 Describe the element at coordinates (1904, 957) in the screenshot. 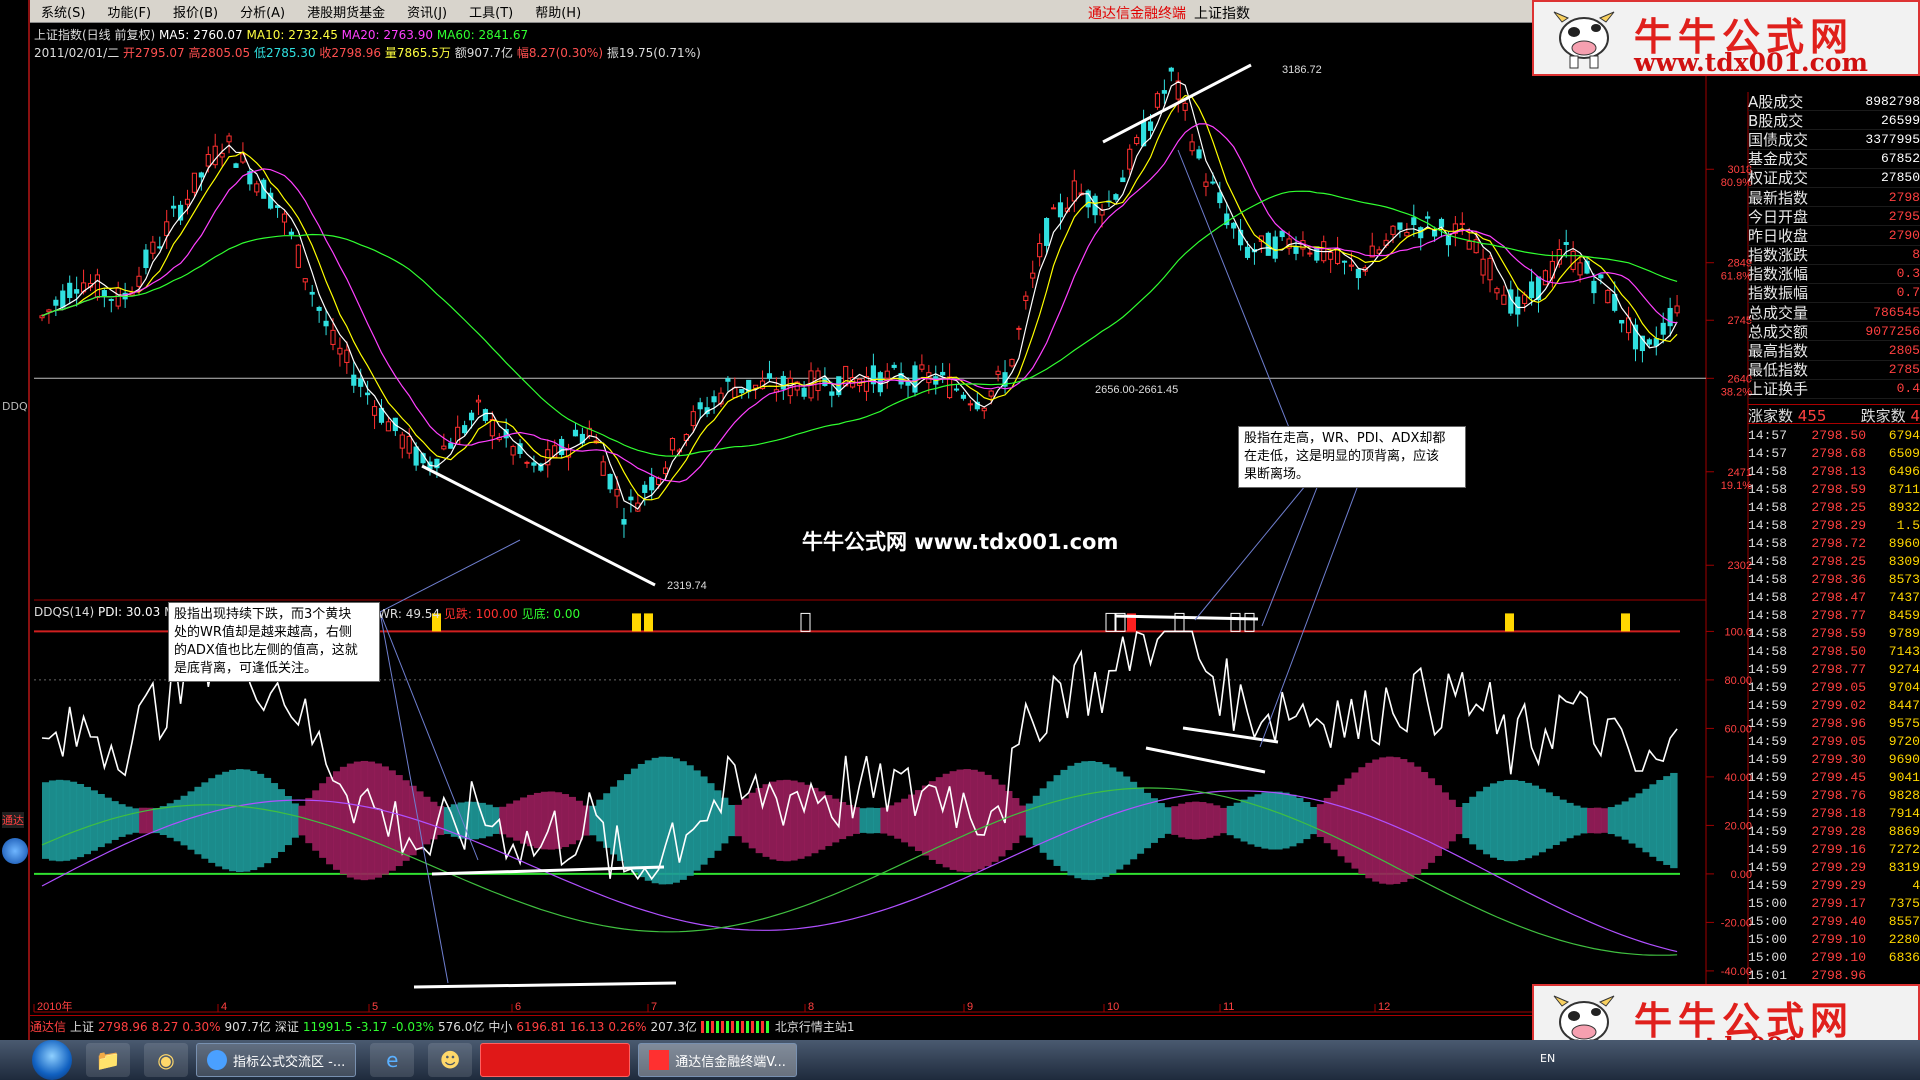

I see `tick-volume: 6836` at that location.